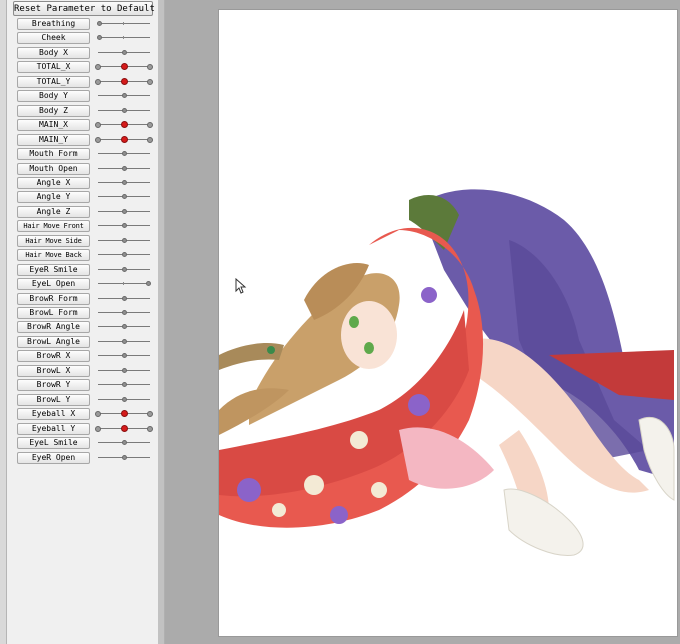 Image resolution: width=680 pixels, height=644 pixels. What do you see at coordinates (53, 385) in the screenshot?
I see `parameter-label-button: BrowR Y` at bounding box center [53, 385].